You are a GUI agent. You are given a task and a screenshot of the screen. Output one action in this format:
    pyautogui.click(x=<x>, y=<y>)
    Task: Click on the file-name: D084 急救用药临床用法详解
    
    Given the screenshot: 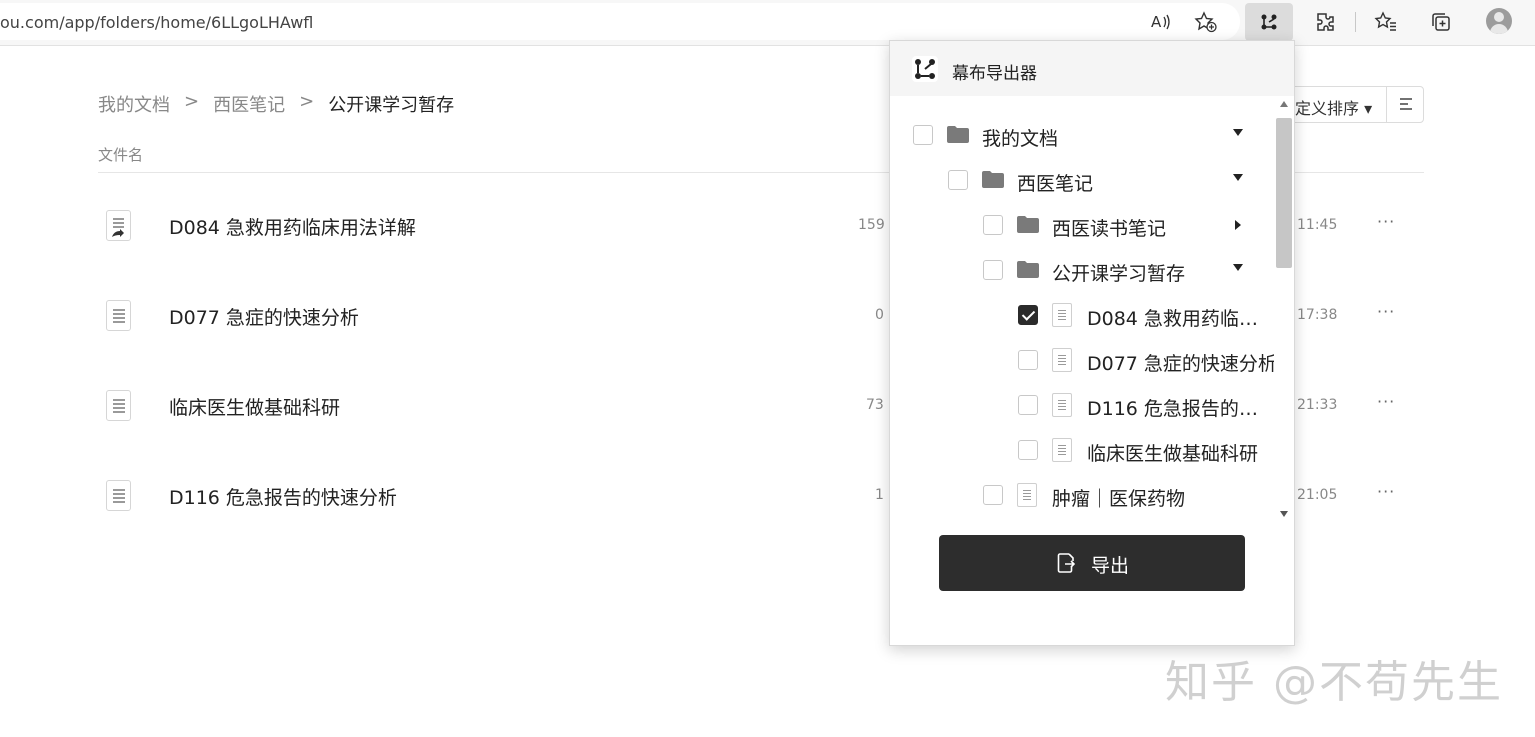 What is the action you would take?
    pyautogui.click(x=292, y=226)
    